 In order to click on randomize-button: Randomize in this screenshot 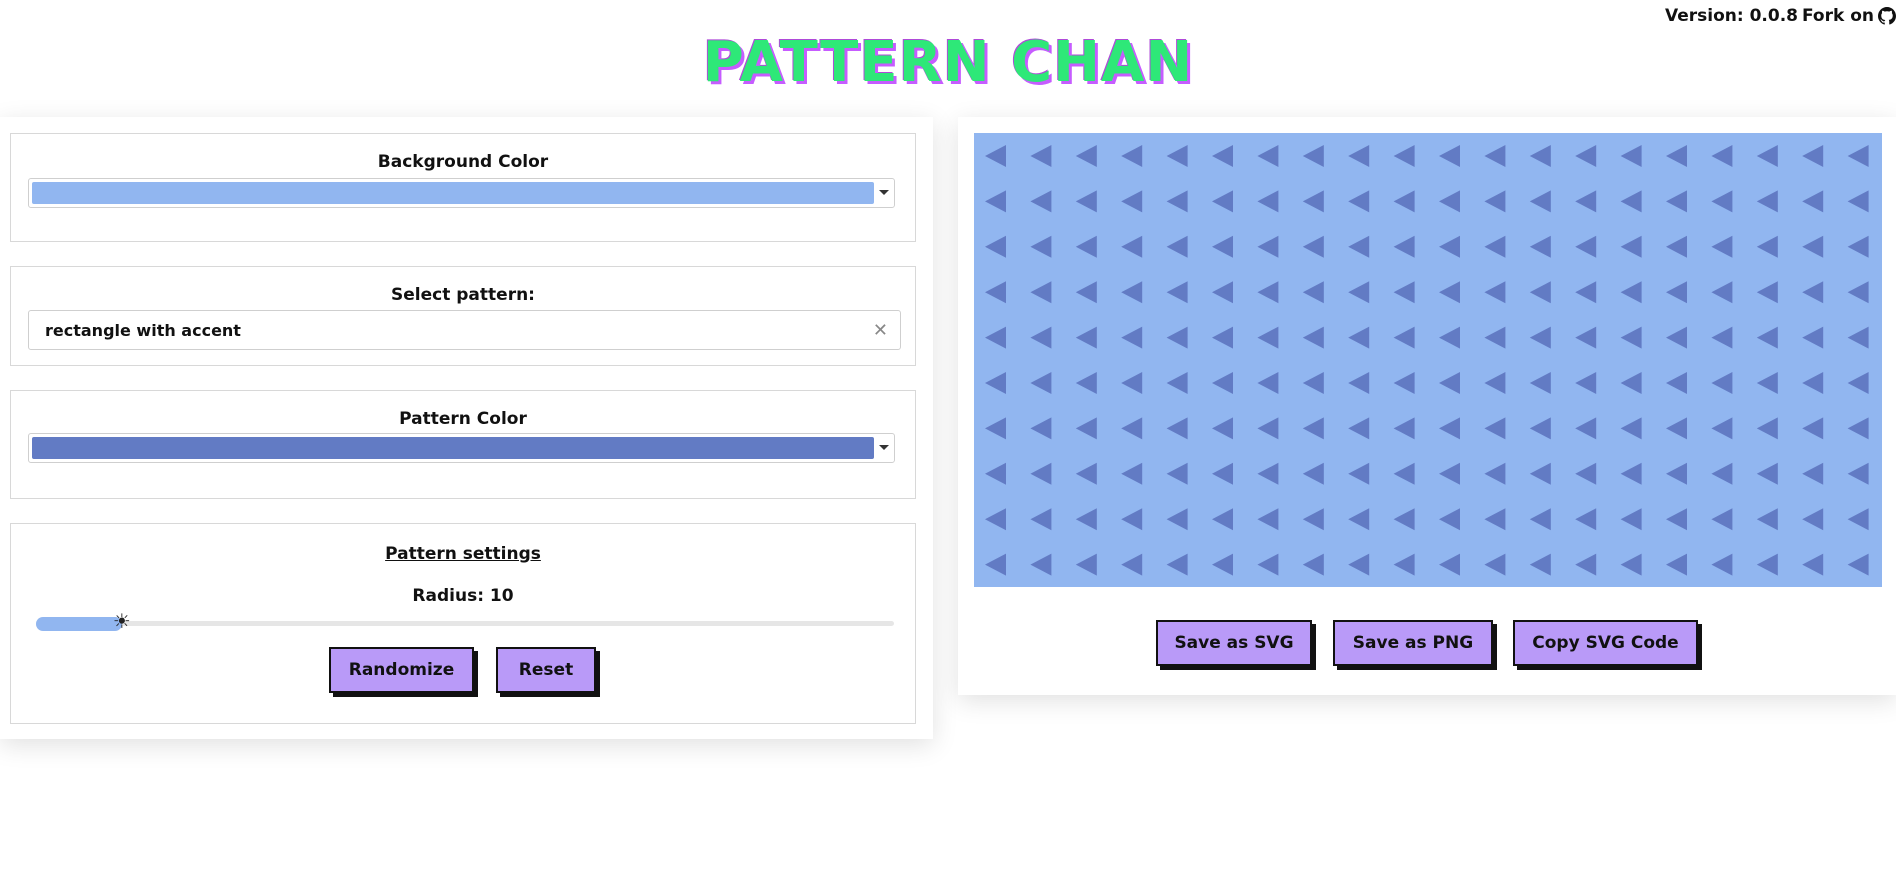, I will do `click(401, 670)`.